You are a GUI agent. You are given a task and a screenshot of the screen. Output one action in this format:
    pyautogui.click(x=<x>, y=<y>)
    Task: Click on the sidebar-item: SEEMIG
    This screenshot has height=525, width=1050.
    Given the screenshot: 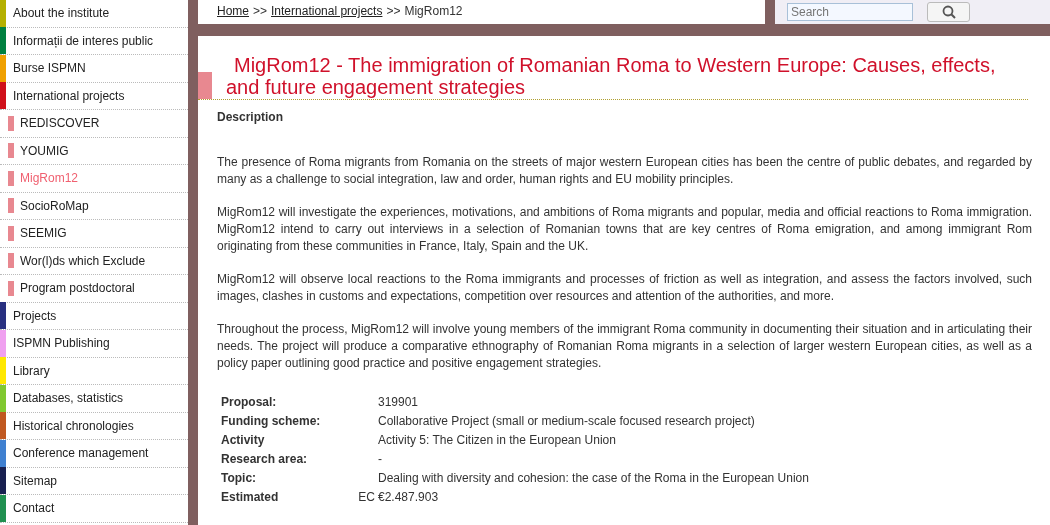 What is the action you would take?
    pyautogui.click(x=43, y=233)
    